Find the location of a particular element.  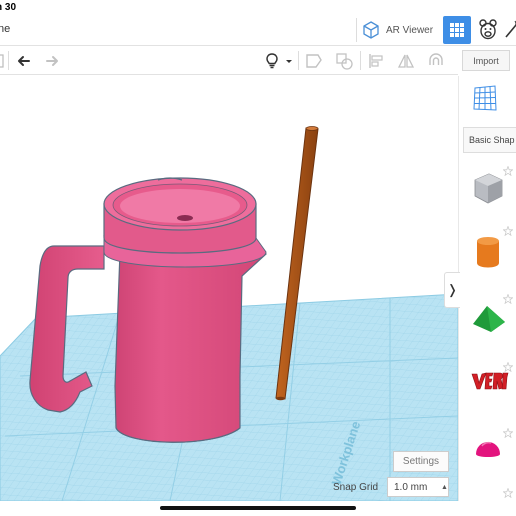

settings-button: Settings is located at coordinates (421, 461).